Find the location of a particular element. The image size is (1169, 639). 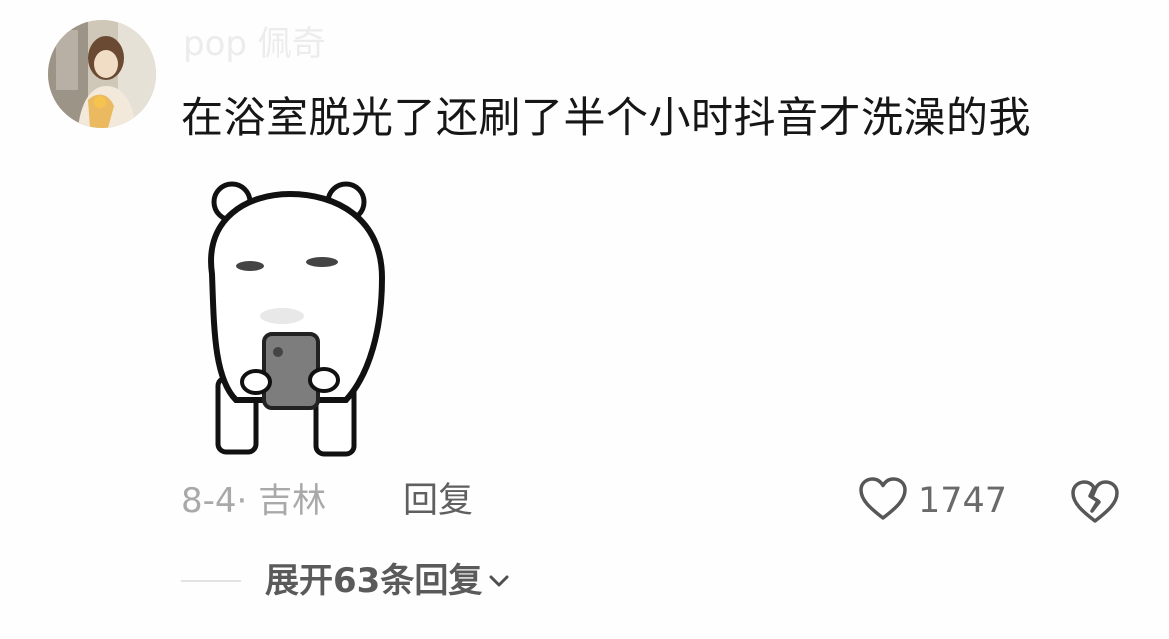

username: pop 佩奇 is located at coordinates (254, 44).